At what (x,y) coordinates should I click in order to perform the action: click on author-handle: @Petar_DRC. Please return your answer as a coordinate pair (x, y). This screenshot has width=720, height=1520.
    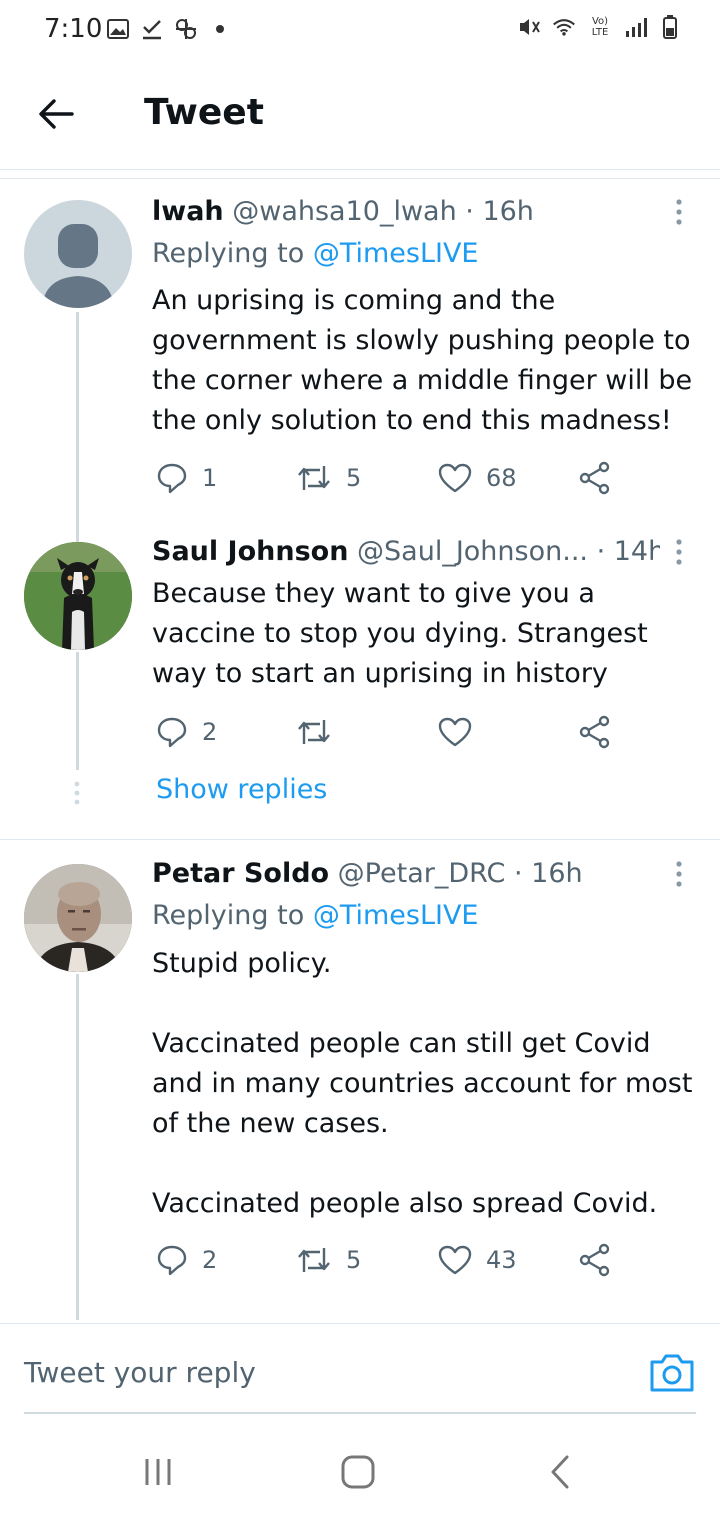
    Looking at the image, I should click on (422, 873).